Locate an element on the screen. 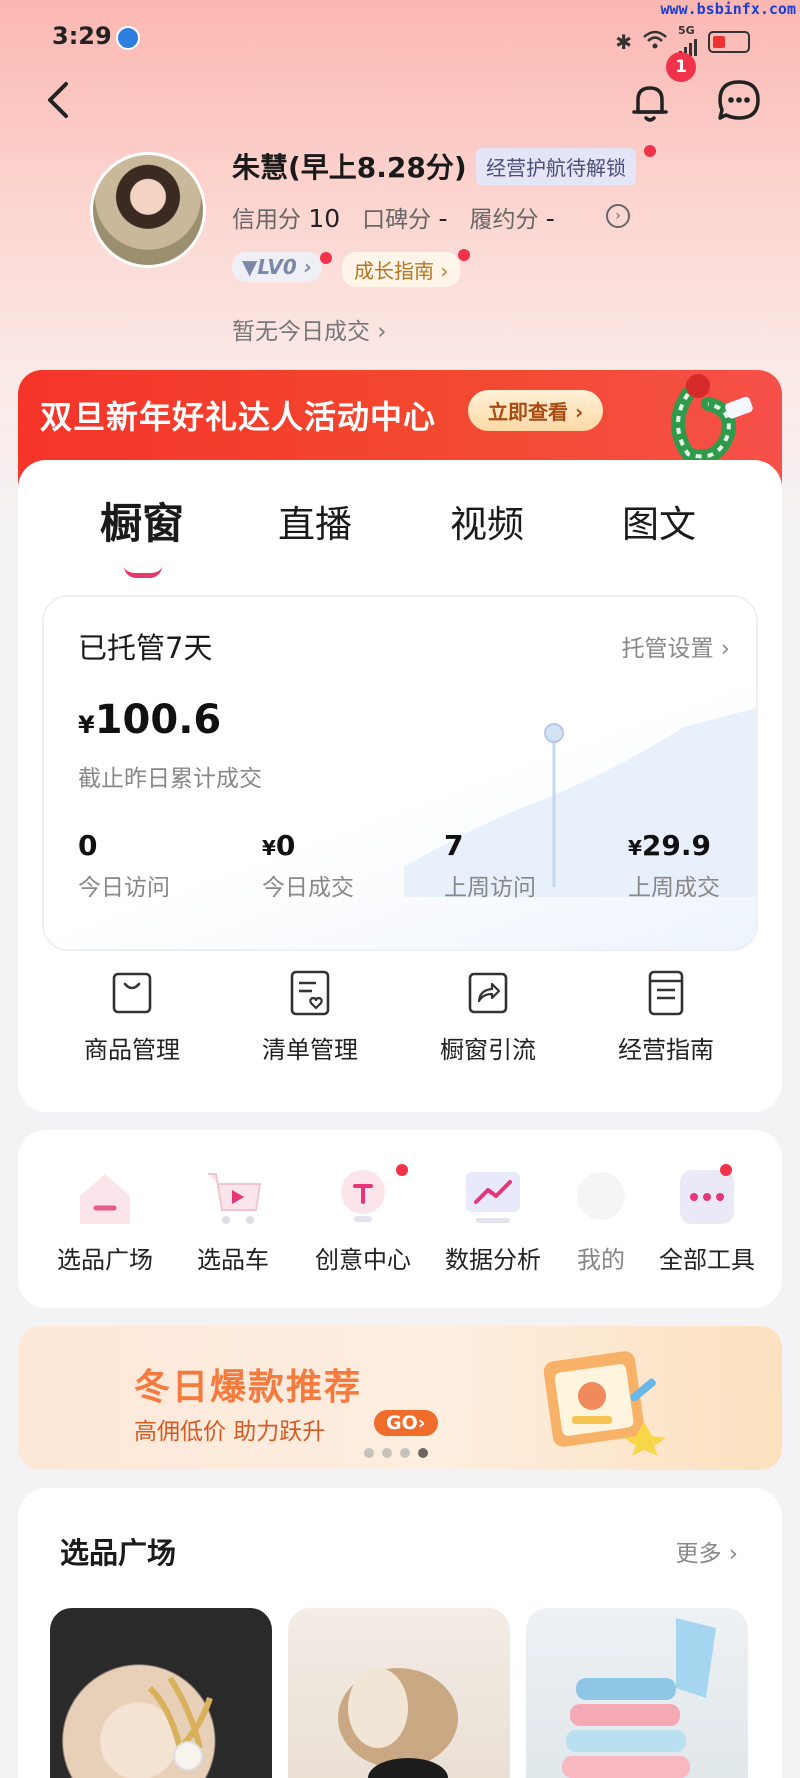  stat-value: 0 is located at coordinates (124, 845).